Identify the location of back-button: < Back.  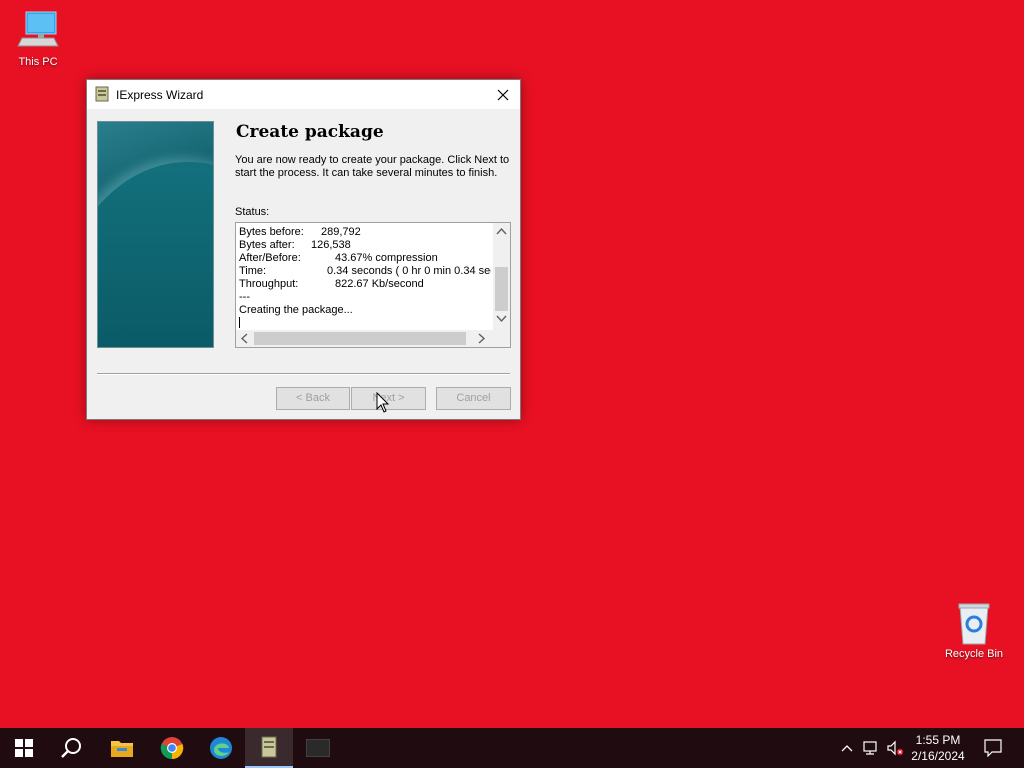
(313, 398).